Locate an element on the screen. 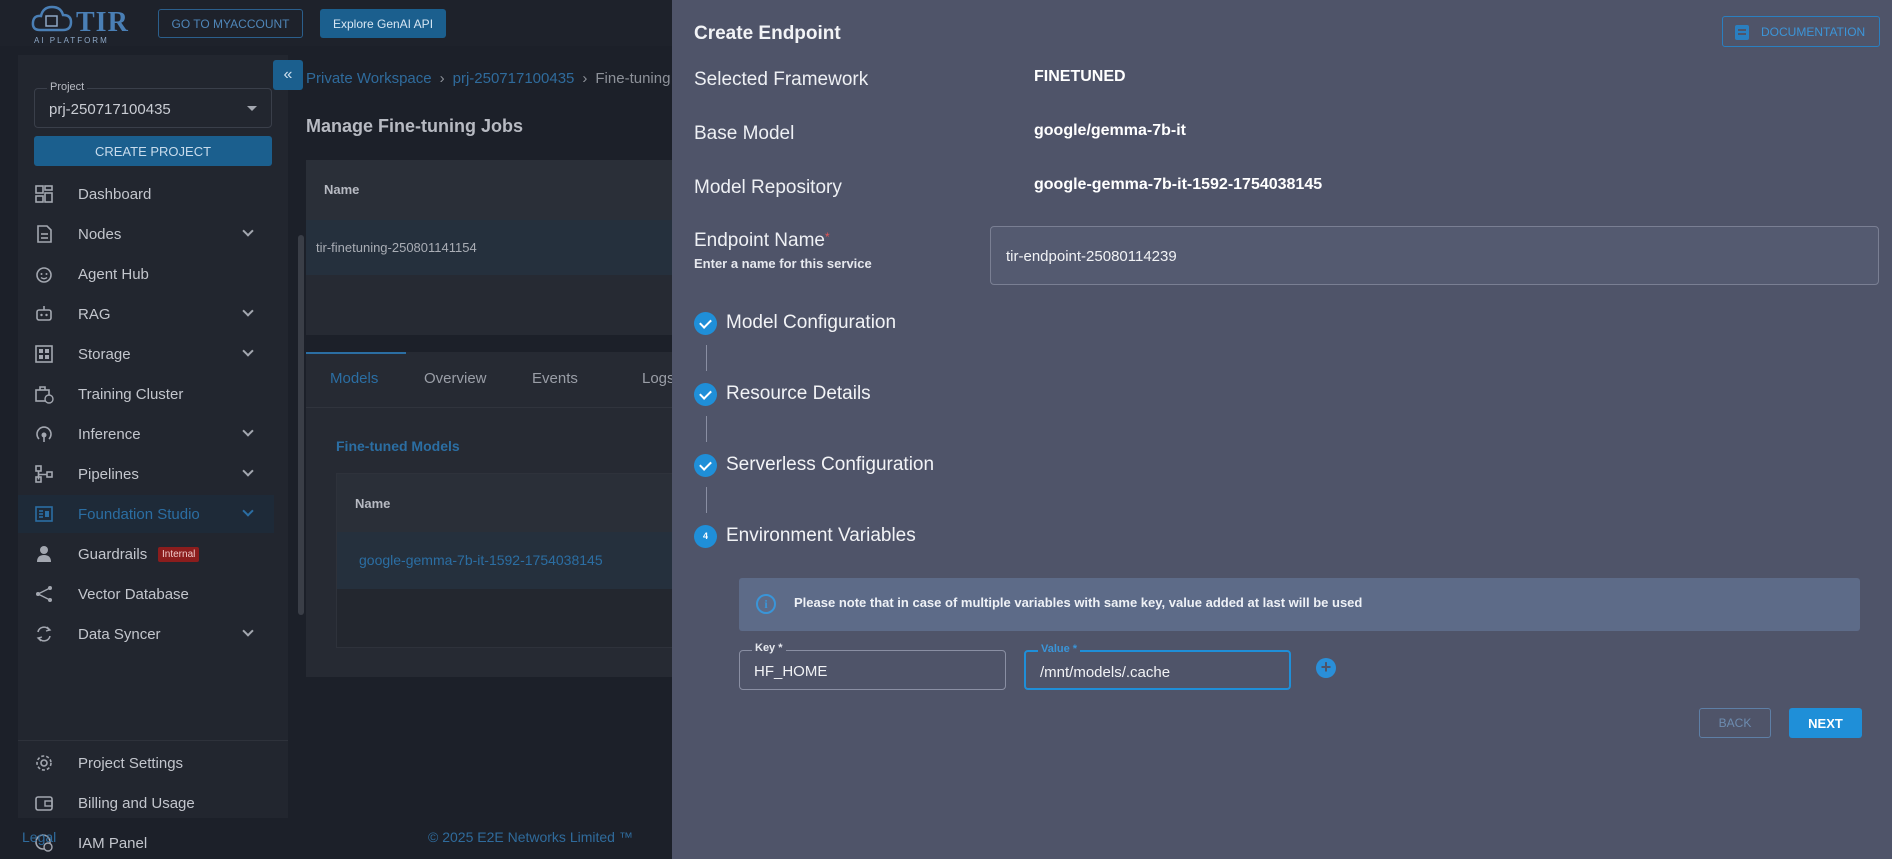 The image size is (1892, 859). project-select-value: prj-250717100435 is located at coordinates (110, 109).